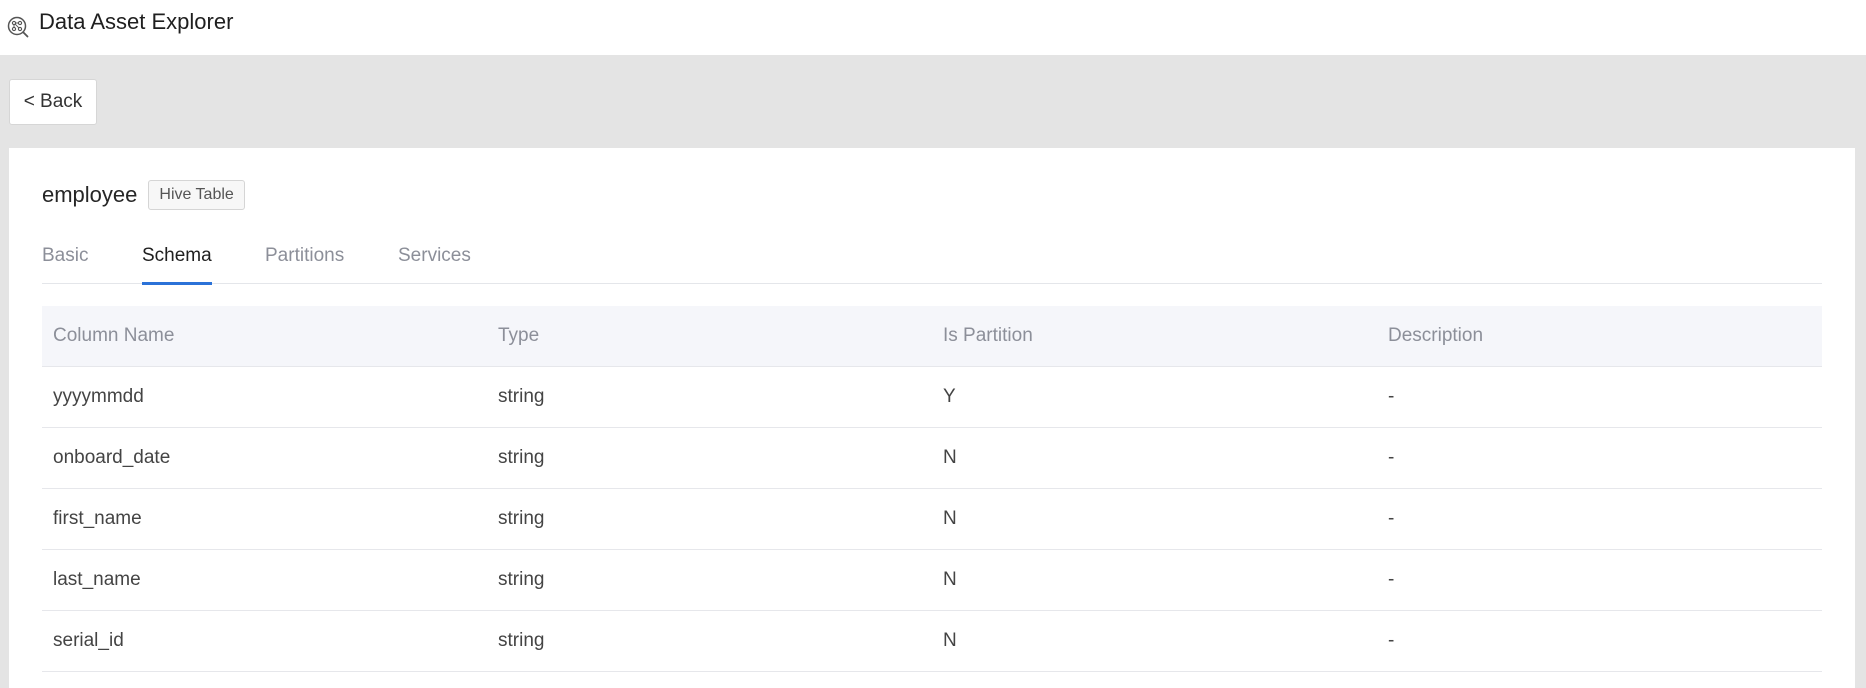  What do you see at coordinates (304, 263) in the screenshot?
I see `tab-partitions: Partitions` at bounding box center [304, 263].